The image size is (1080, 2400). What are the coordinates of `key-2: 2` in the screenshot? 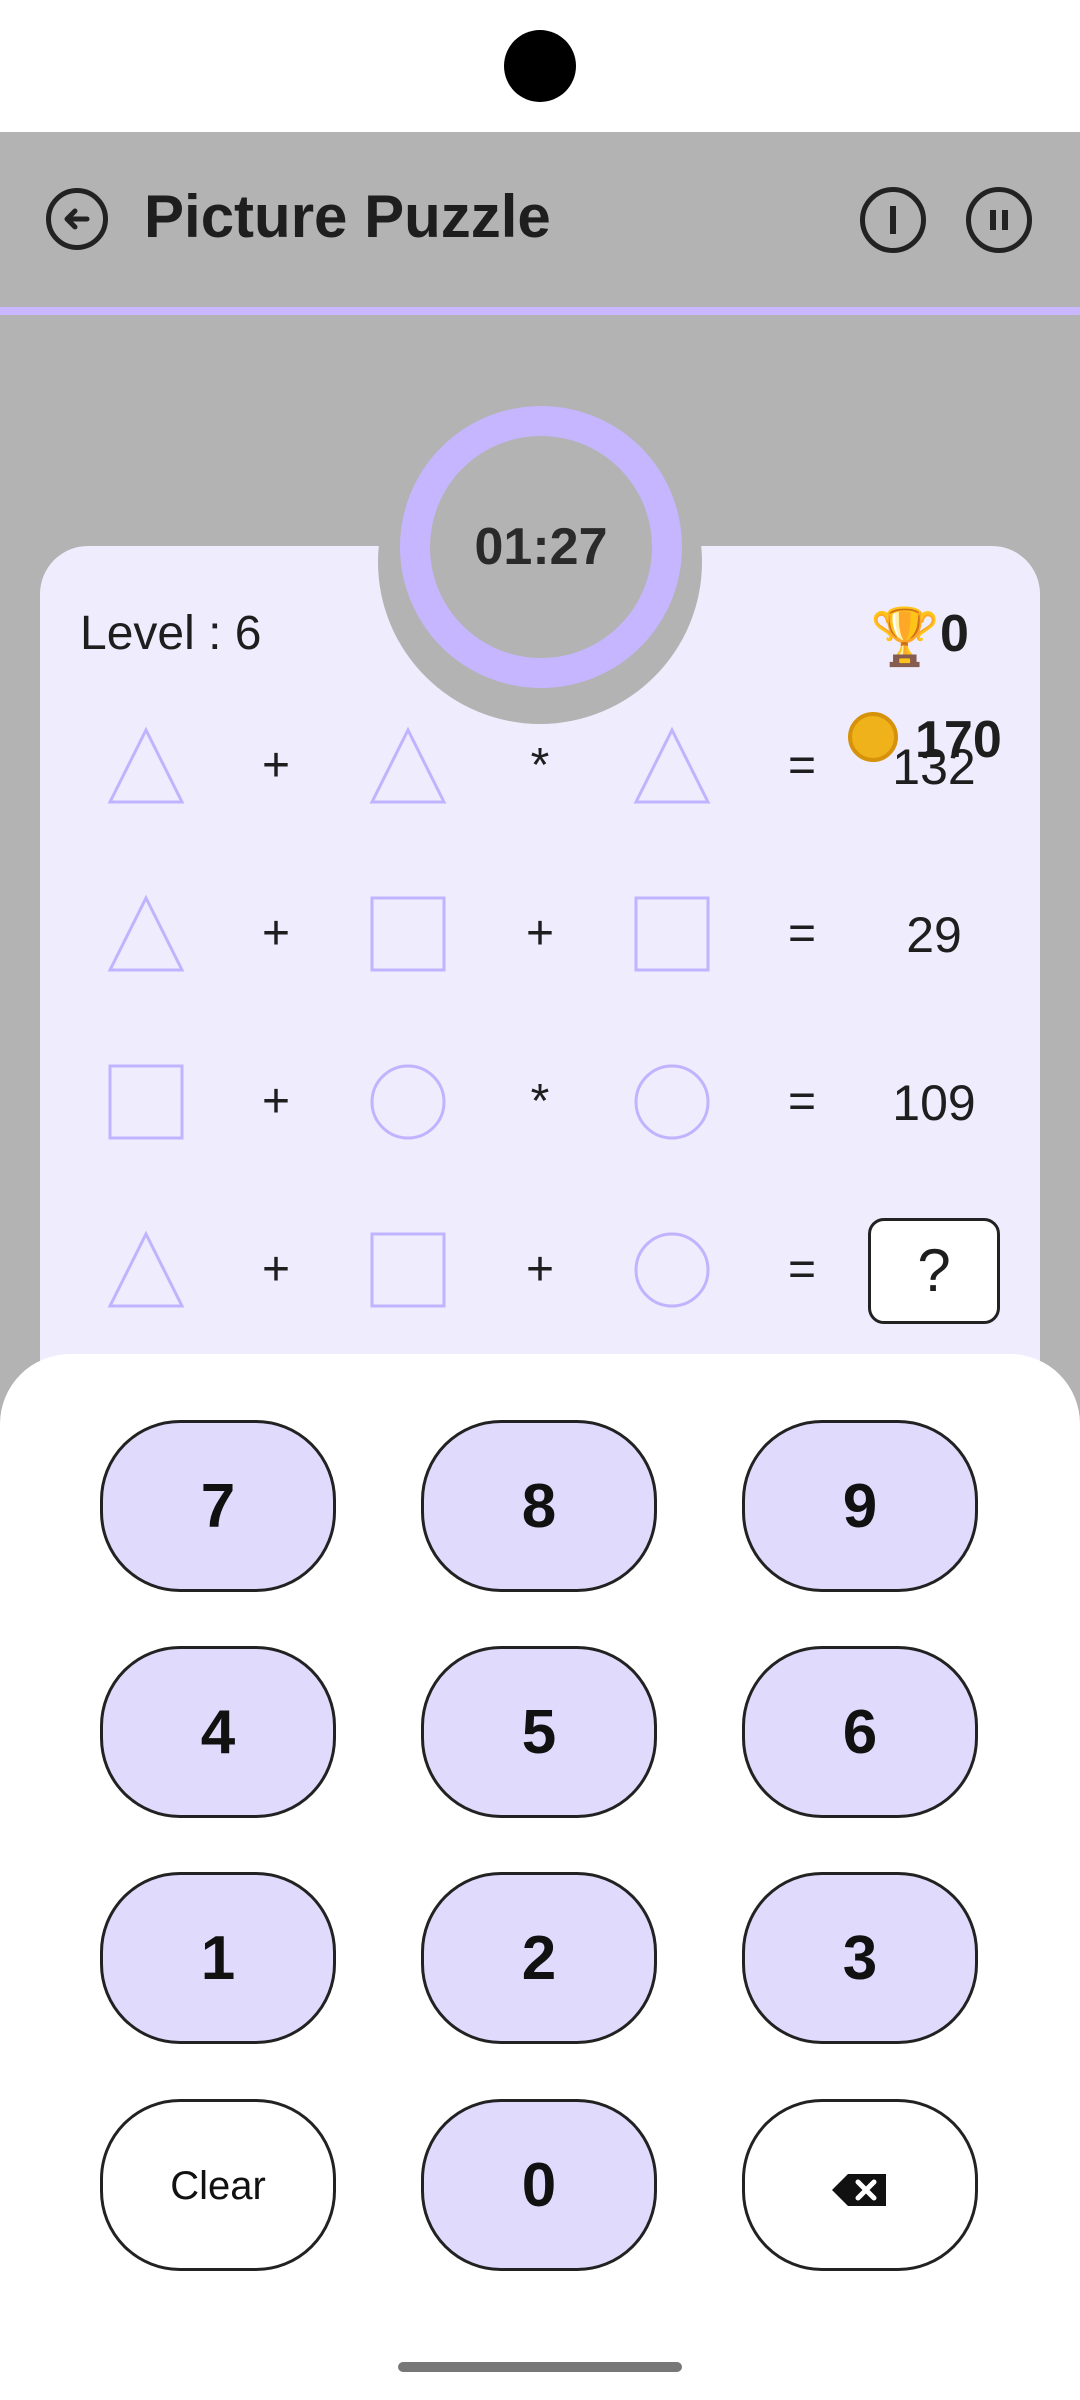 It's located at (539, 1958).